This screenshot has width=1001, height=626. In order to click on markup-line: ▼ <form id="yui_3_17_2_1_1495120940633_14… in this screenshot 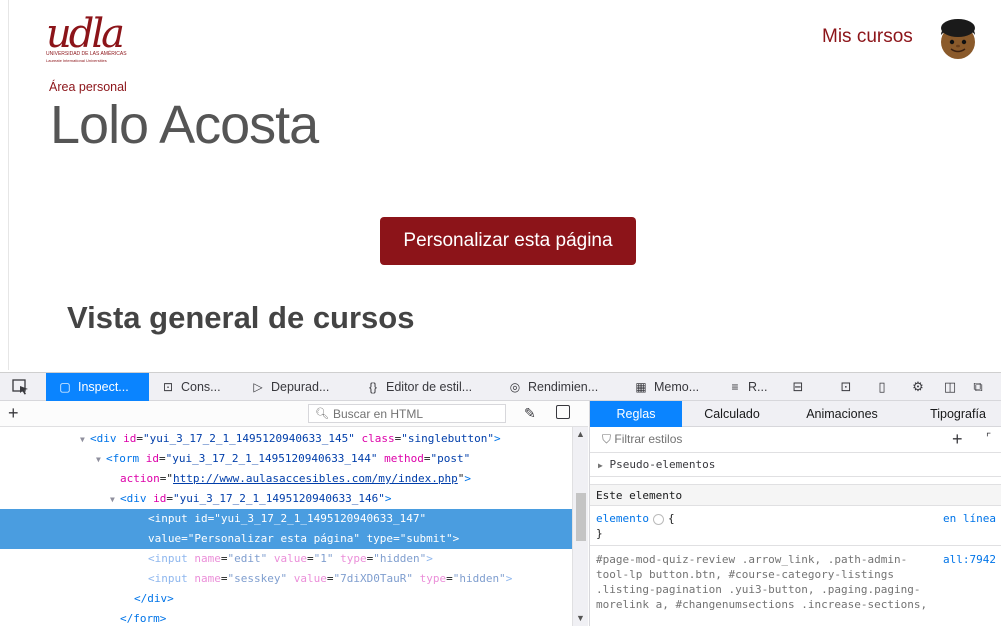, I will do `click(286, 459)`.